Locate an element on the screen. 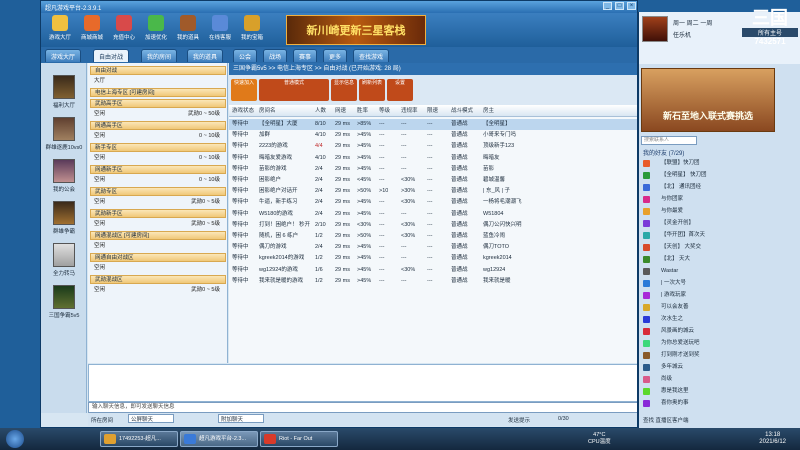 This screenshot has height=450, width=800. zone-header: 武勋高手区 is located at coordinates (158, 103).